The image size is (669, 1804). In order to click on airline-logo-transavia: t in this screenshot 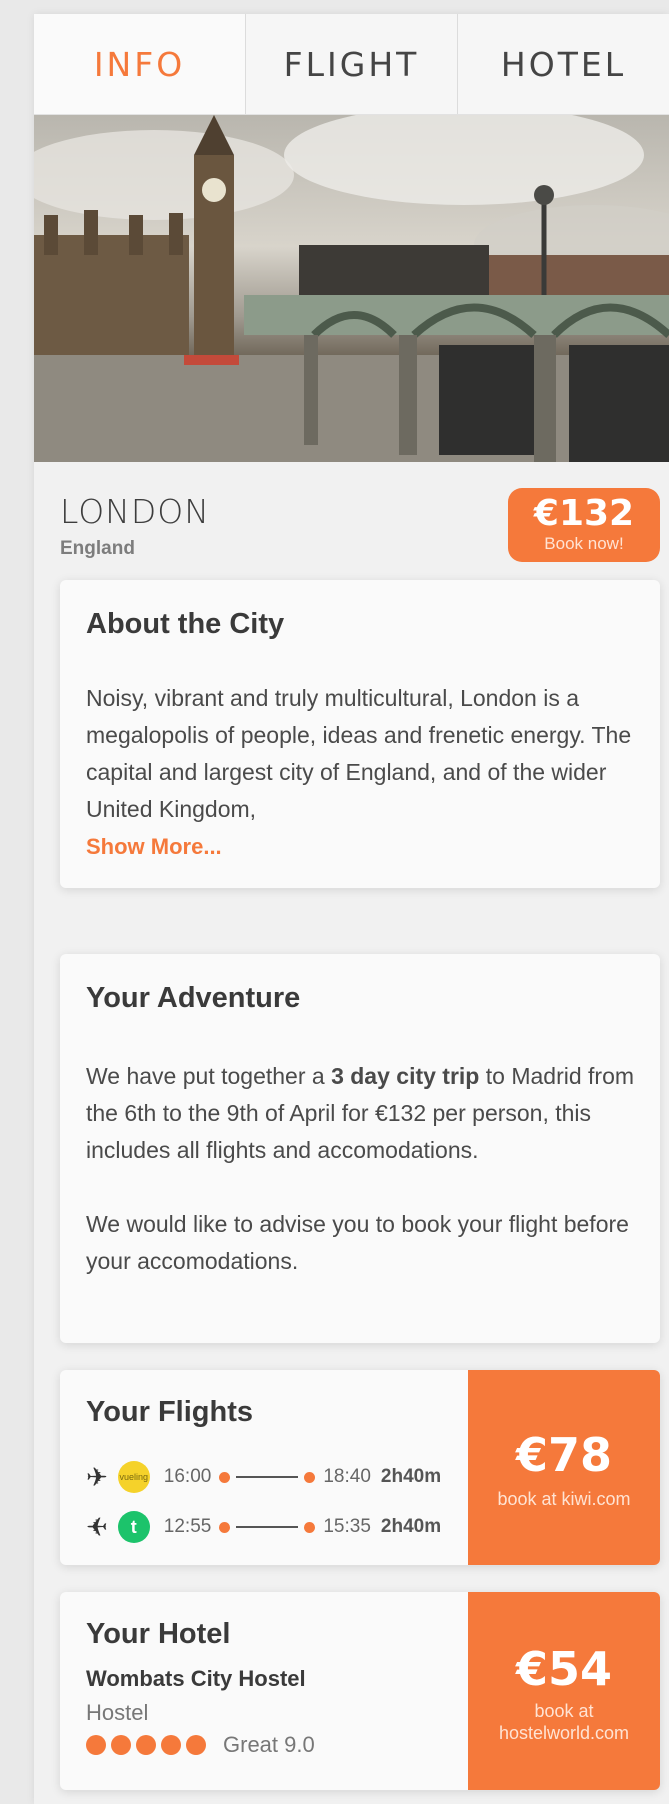, I will do `click(133, 1527)`.